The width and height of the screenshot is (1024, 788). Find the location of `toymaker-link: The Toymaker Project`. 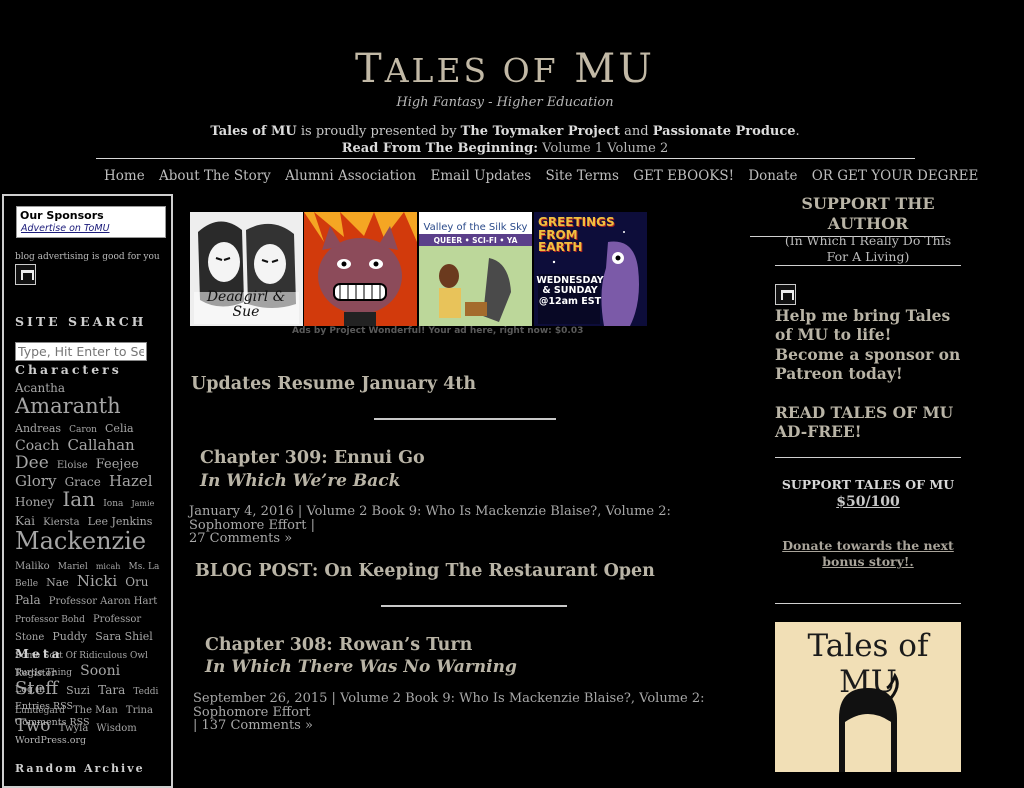

toymaker-link: The Toymaker Project is located at coordinates (540, 131).